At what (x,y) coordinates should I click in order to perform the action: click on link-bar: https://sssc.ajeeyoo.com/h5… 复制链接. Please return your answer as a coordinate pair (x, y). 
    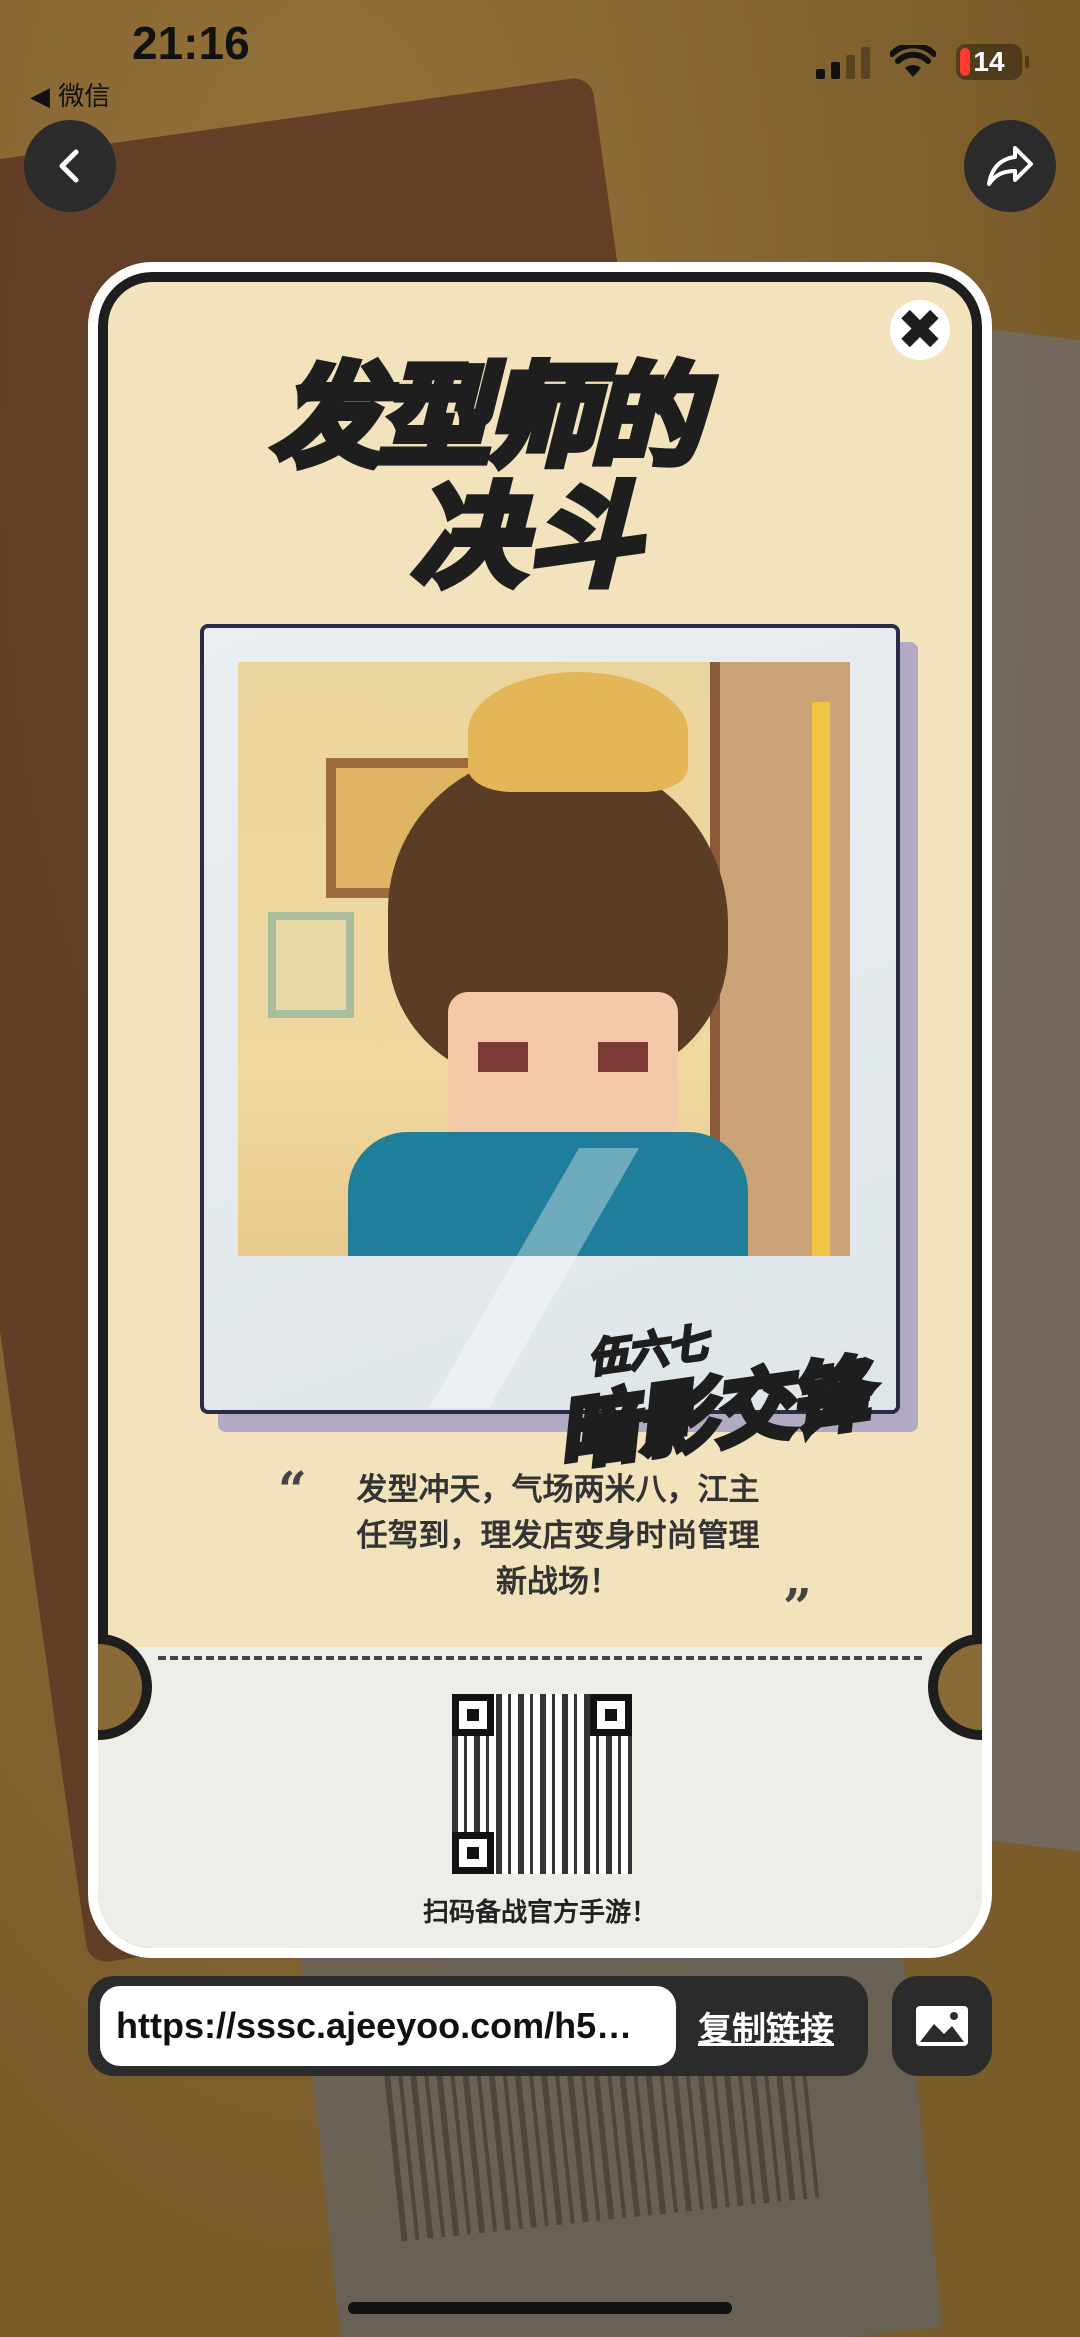
    Looking at the image, I should click on (478, 2026).